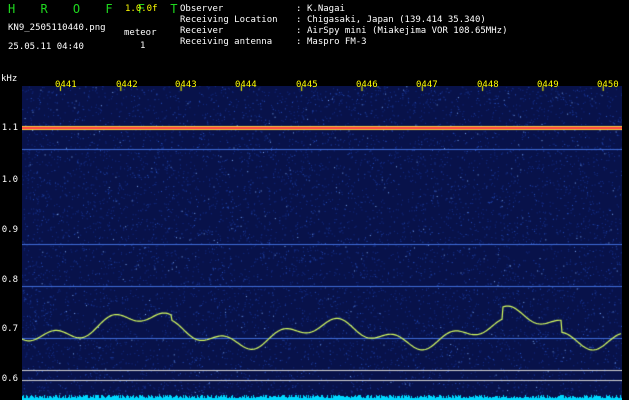 This screenshot has height=400, width=629. I want to click on time-tick-label: 0447, so click(427, 85).